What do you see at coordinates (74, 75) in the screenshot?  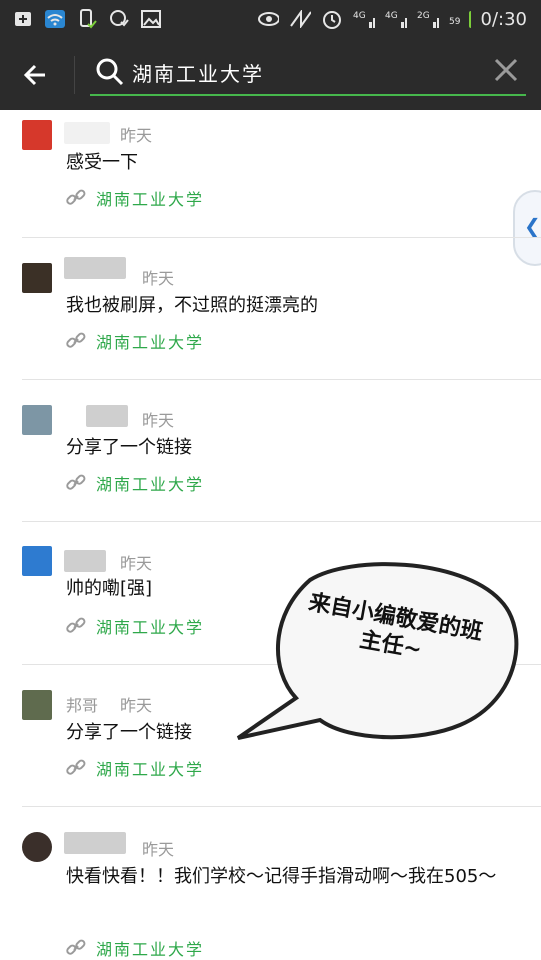 I see `appbar-divider` at bounding box center [74, 75].